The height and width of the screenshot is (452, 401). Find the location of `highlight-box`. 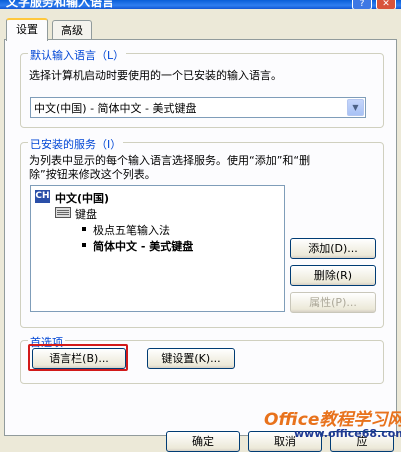

highlight-box is located at coordinates (78, 357).